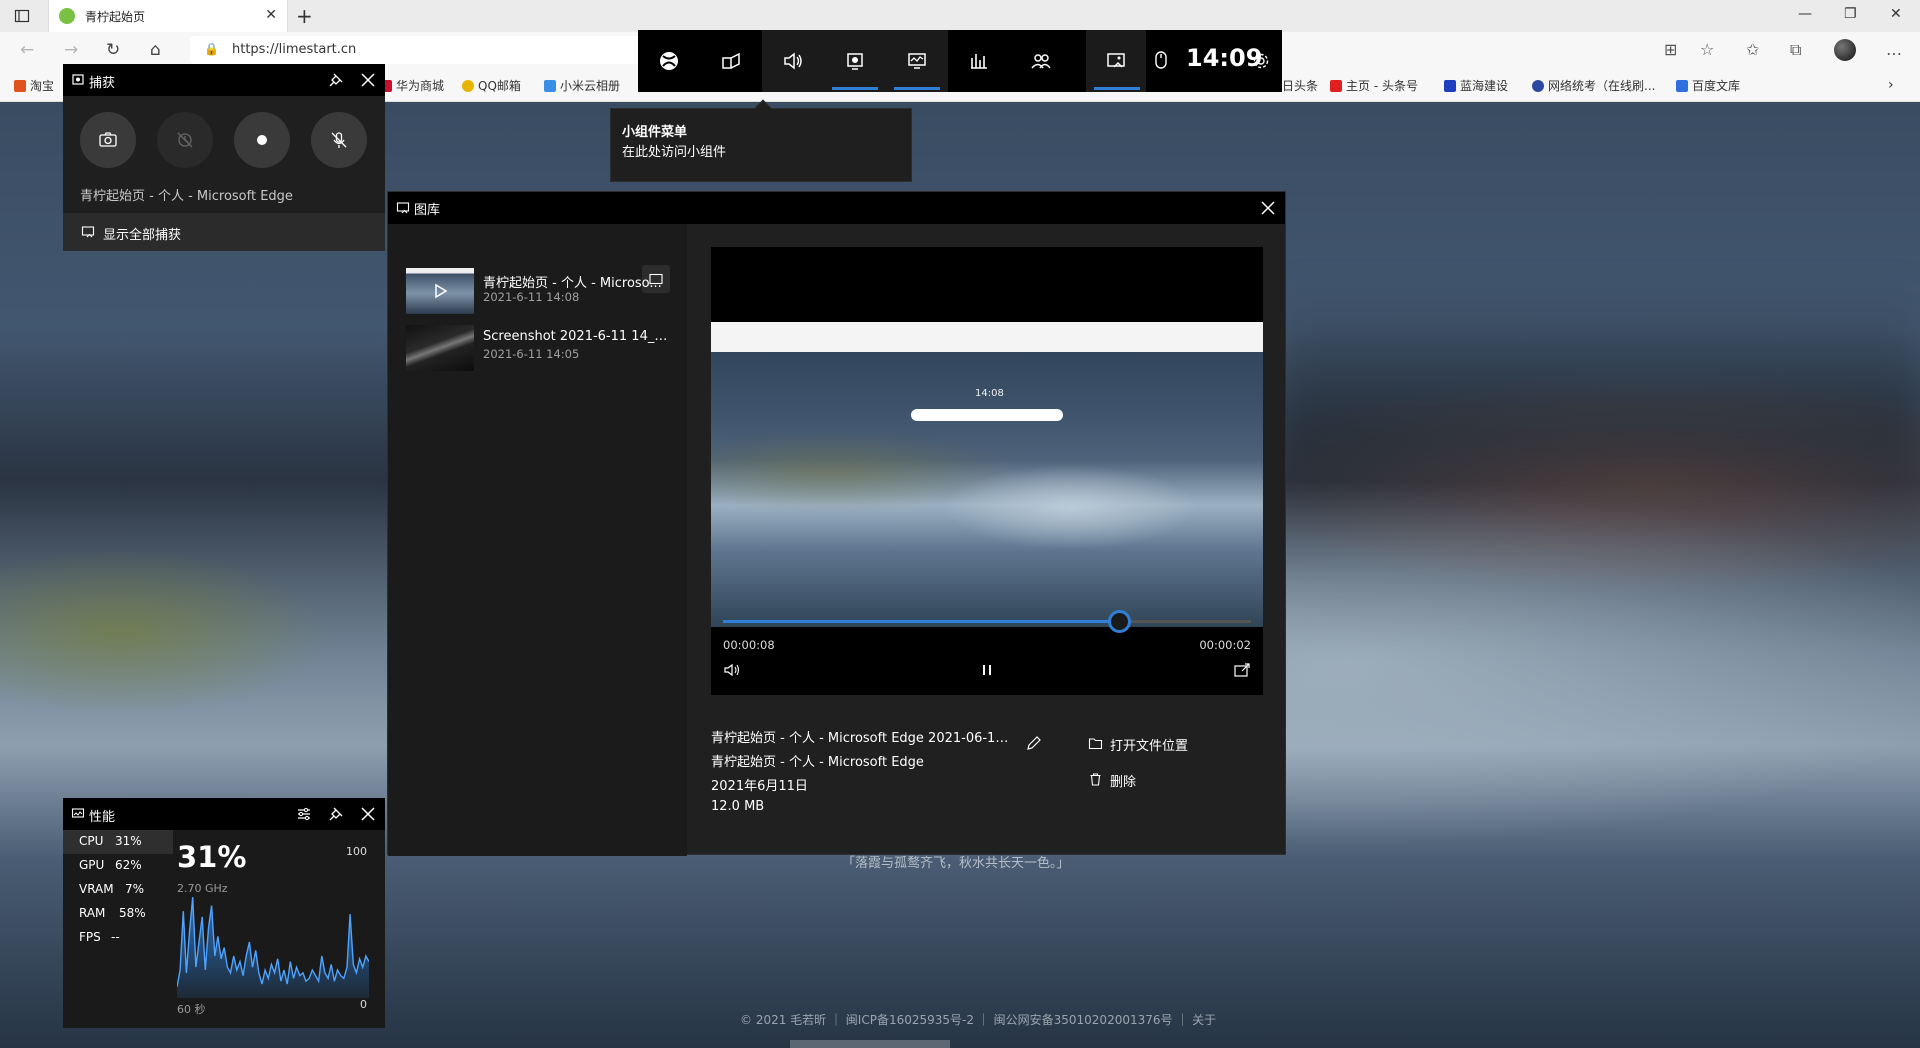 This screenshot has width=1920, height=1048. I want to click on record-last-30s-button, so click(185, 140).